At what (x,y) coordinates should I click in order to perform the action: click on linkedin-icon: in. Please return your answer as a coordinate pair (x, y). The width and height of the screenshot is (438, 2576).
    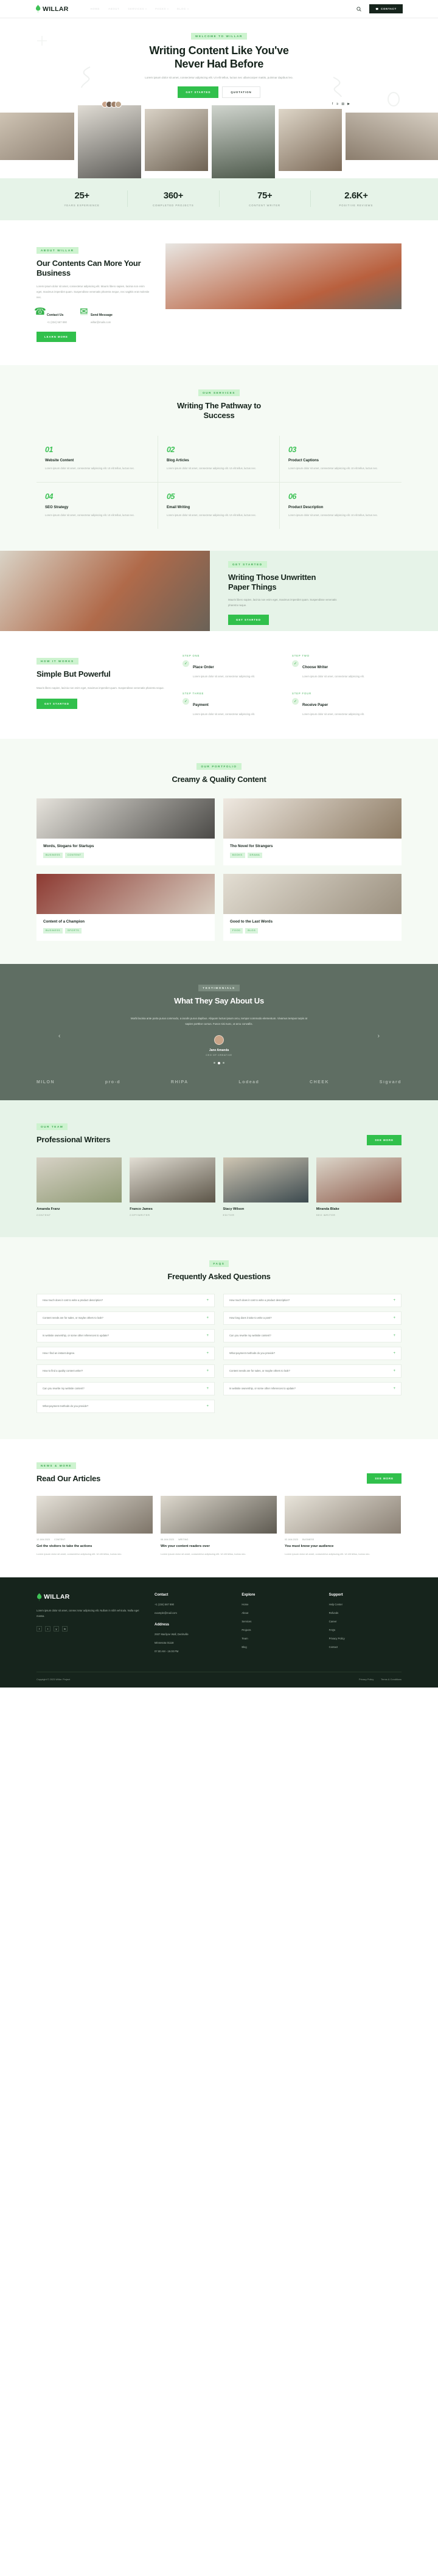
    Looking at the image, I should click on (65, 1629).